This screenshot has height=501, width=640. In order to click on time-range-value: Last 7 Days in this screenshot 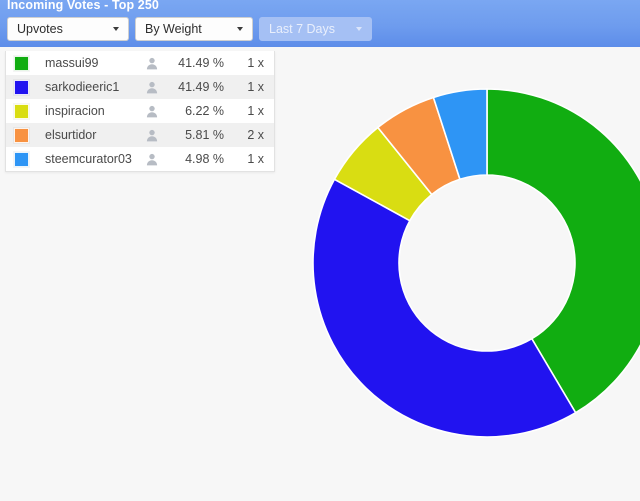, I will do `click(302, 29)`.